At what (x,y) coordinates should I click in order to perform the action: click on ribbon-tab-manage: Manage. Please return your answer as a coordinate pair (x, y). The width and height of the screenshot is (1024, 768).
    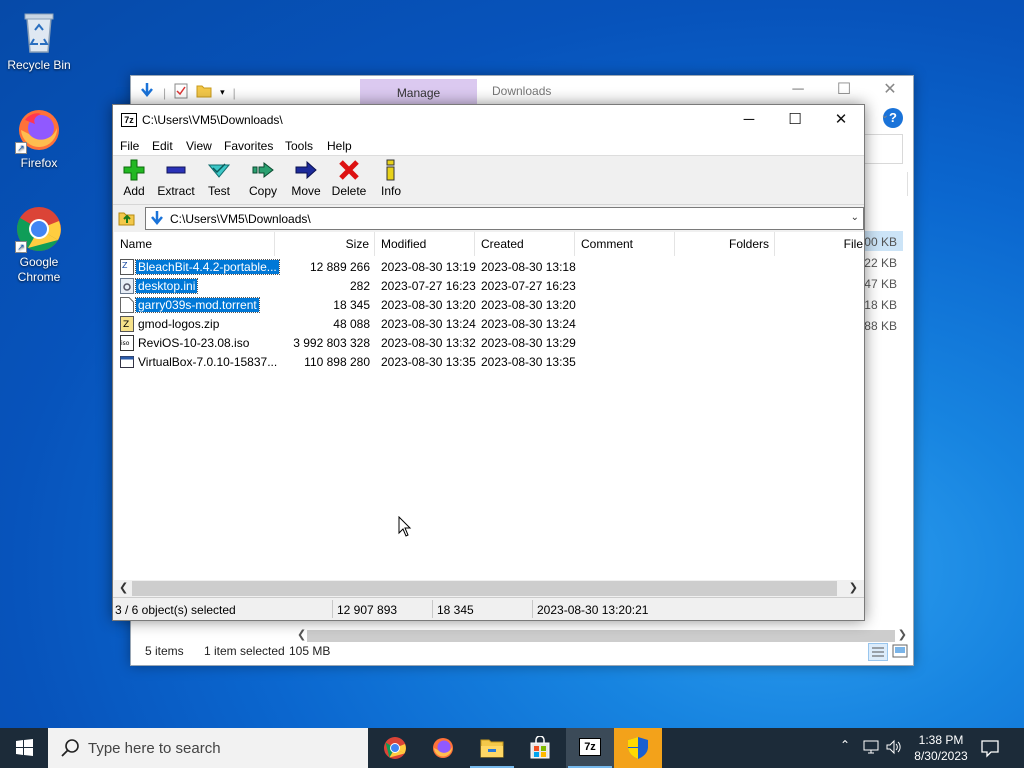
    Looking at the image, I should click on (418, 92).